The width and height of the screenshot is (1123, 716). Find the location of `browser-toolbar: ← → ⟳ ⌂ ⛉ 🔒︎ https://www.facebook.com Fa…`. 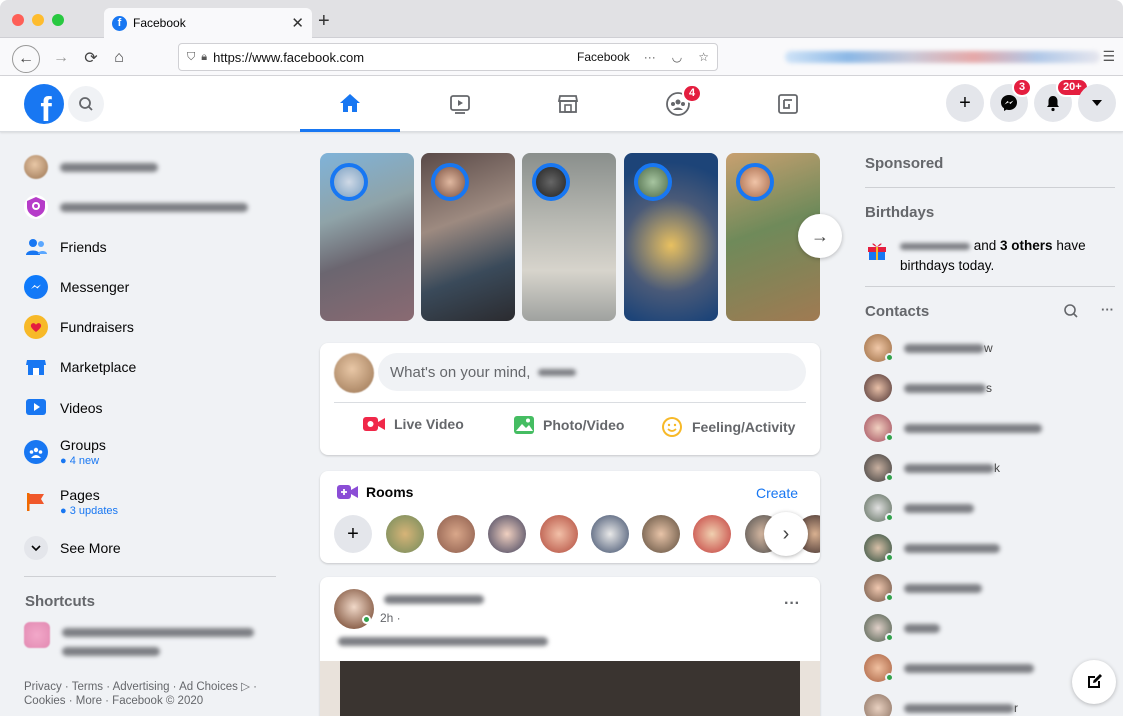

browser-toolbar: ← → ⟳ ⌂ ⛉ 🔒︎ https://www.facebook.com Fa… is located at coordinates (561, 57).